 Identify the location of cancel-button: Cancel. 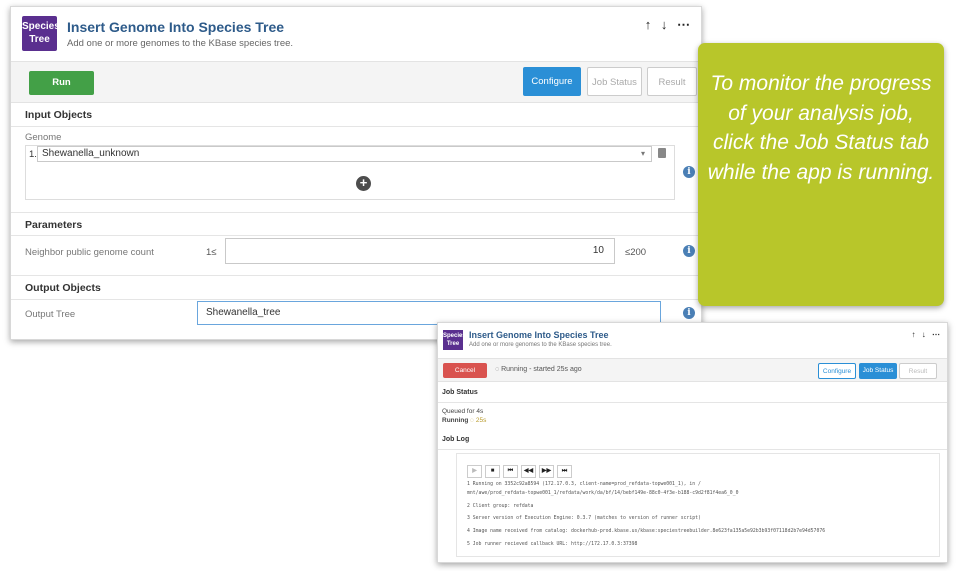
(465, 370).